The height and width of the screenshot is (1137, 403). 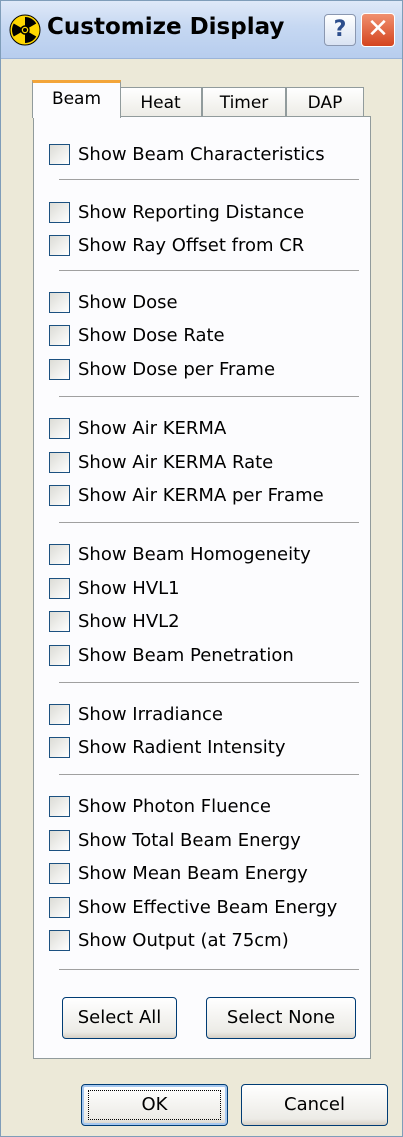 What do you see at coordinates (378, 30) in the screenshot?
I see `close-button: ✕` at bounding box center [378, 30].